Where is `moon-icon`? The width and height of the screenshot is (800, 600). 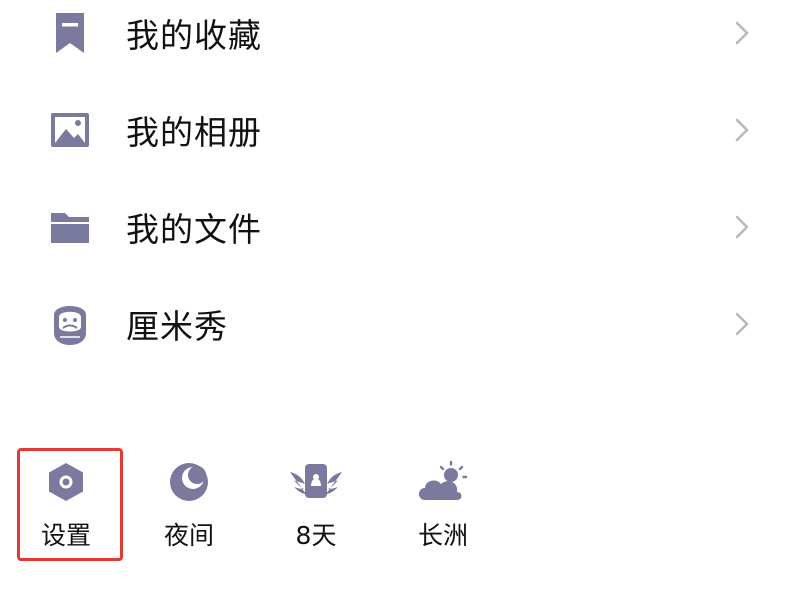 moon-icon is located at coordinates (189, 482).